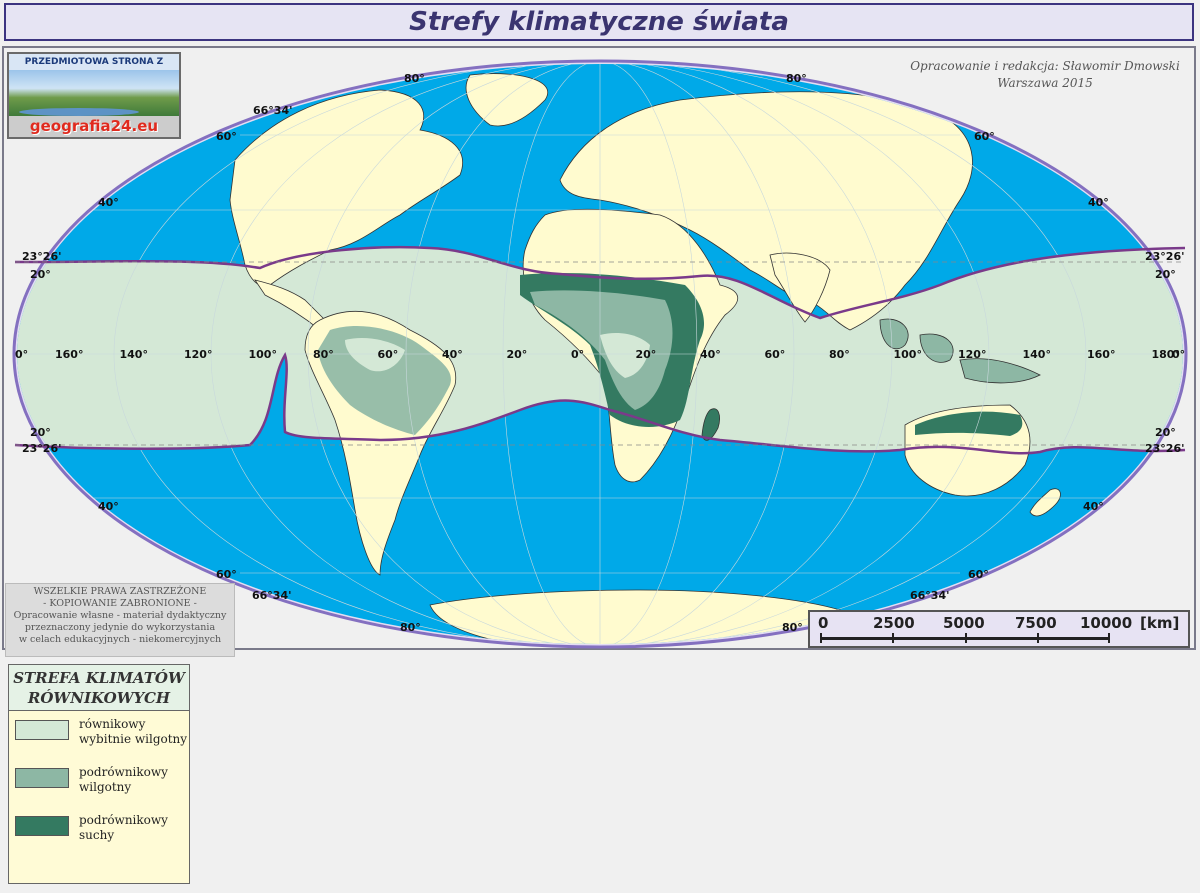 The height and width of the screenshot is (893, 1200). Describe the element at coordinates (1106, 623) in the screenshot. I see `scale-label-10000: 10000` at that location.